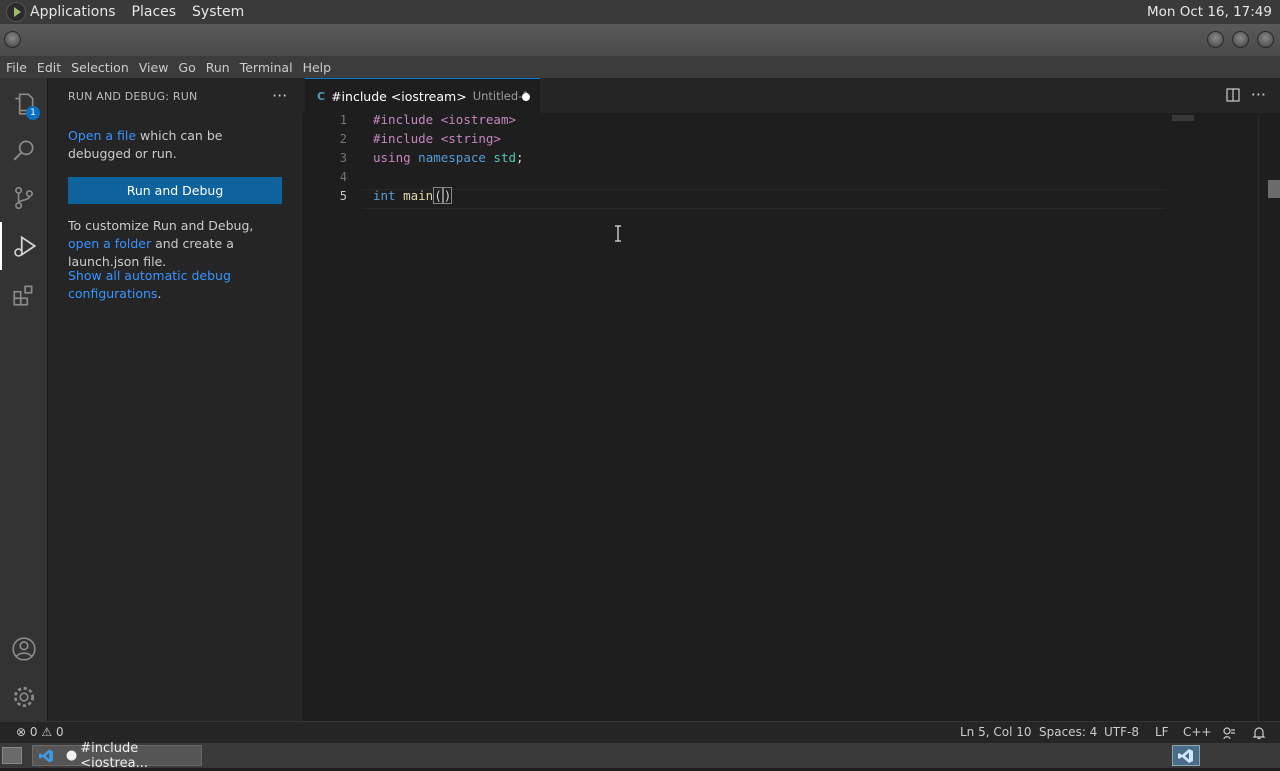  Describe the element at coordinates (218, 67) in the screenshot. I see `menu-run: Run` at that location.